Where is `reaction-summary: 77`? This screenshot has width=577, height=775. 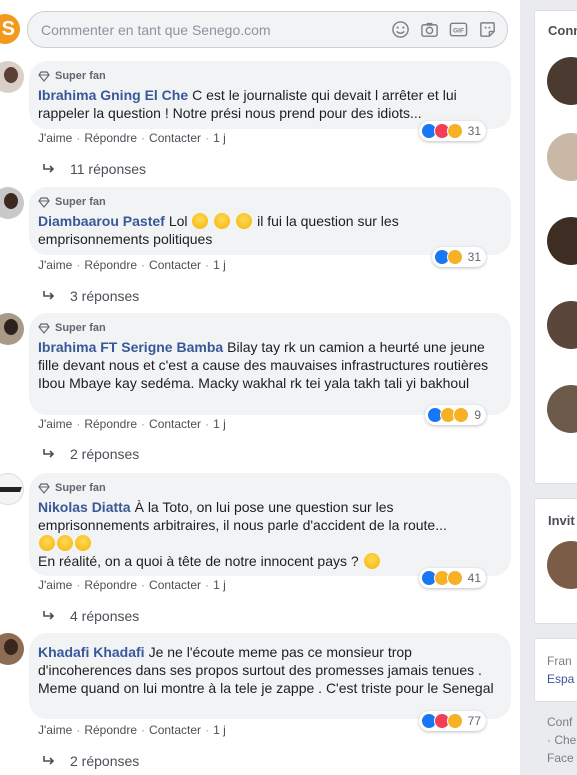 reaction-summary: 77 is located at coordinates (452, 721).